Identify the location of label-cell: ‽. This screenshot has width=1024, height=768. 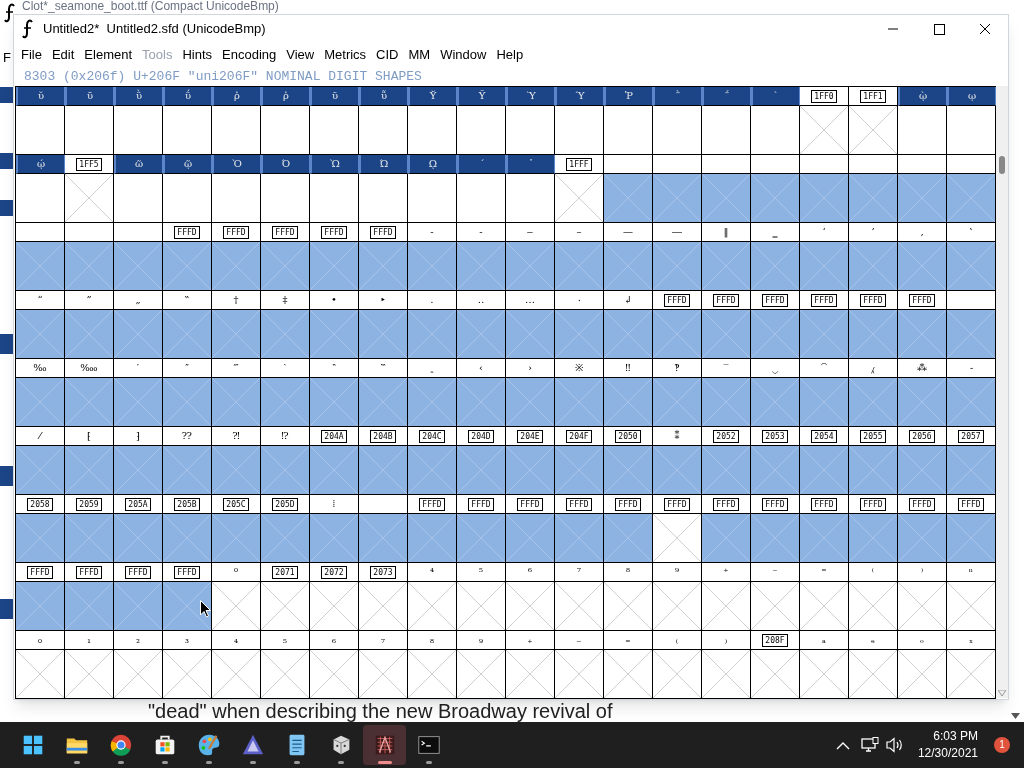
(677, 368).